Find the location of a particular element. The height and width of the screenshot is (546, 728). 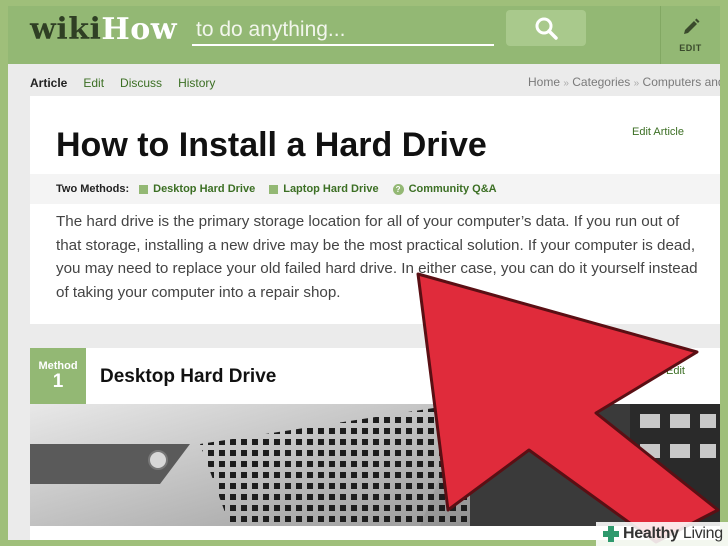

wikihow-logo: wikiHow is located at coordinates (103, 29).